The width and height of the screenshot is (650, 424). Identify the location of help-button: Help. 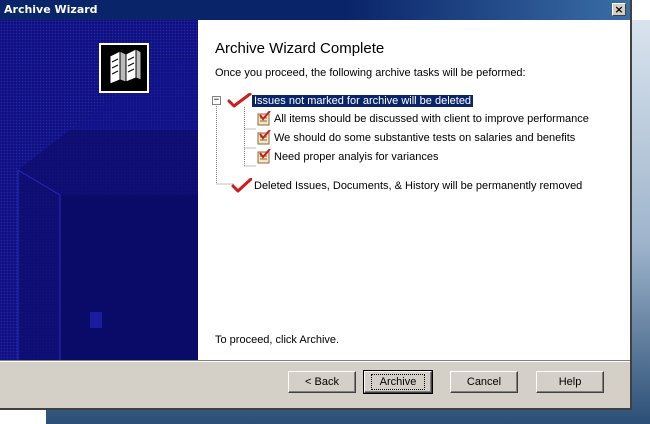
(570, 382).